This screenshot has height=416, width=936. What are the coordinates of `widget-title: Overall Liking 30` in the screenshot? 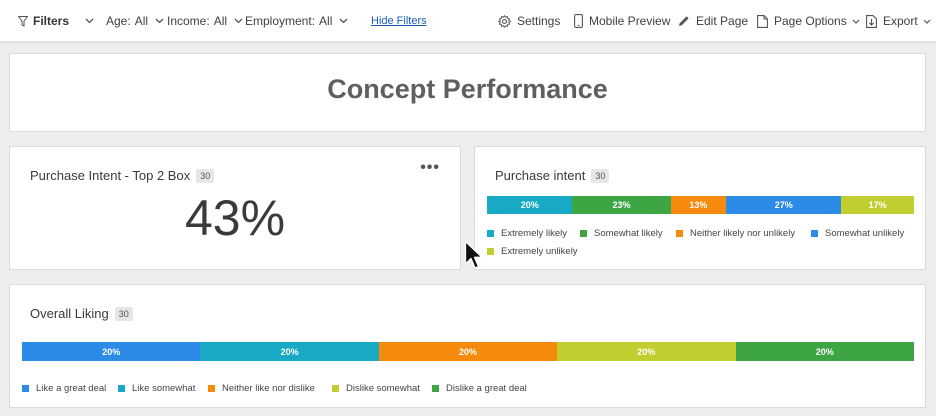 It's located at (81, 313).